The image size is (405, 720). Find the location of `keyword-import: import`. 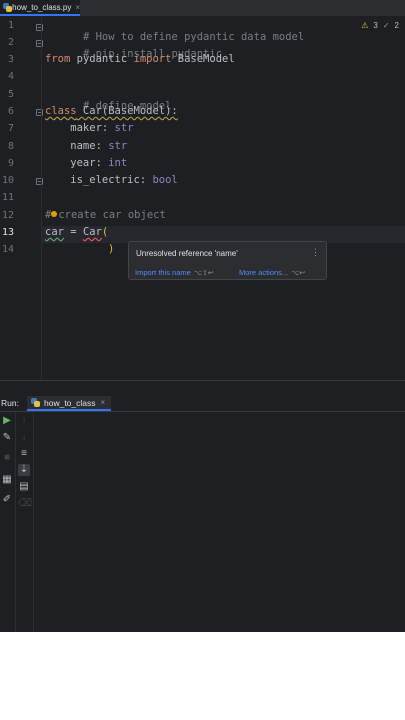

keyword-import: import is located at coordinates (152, 59).